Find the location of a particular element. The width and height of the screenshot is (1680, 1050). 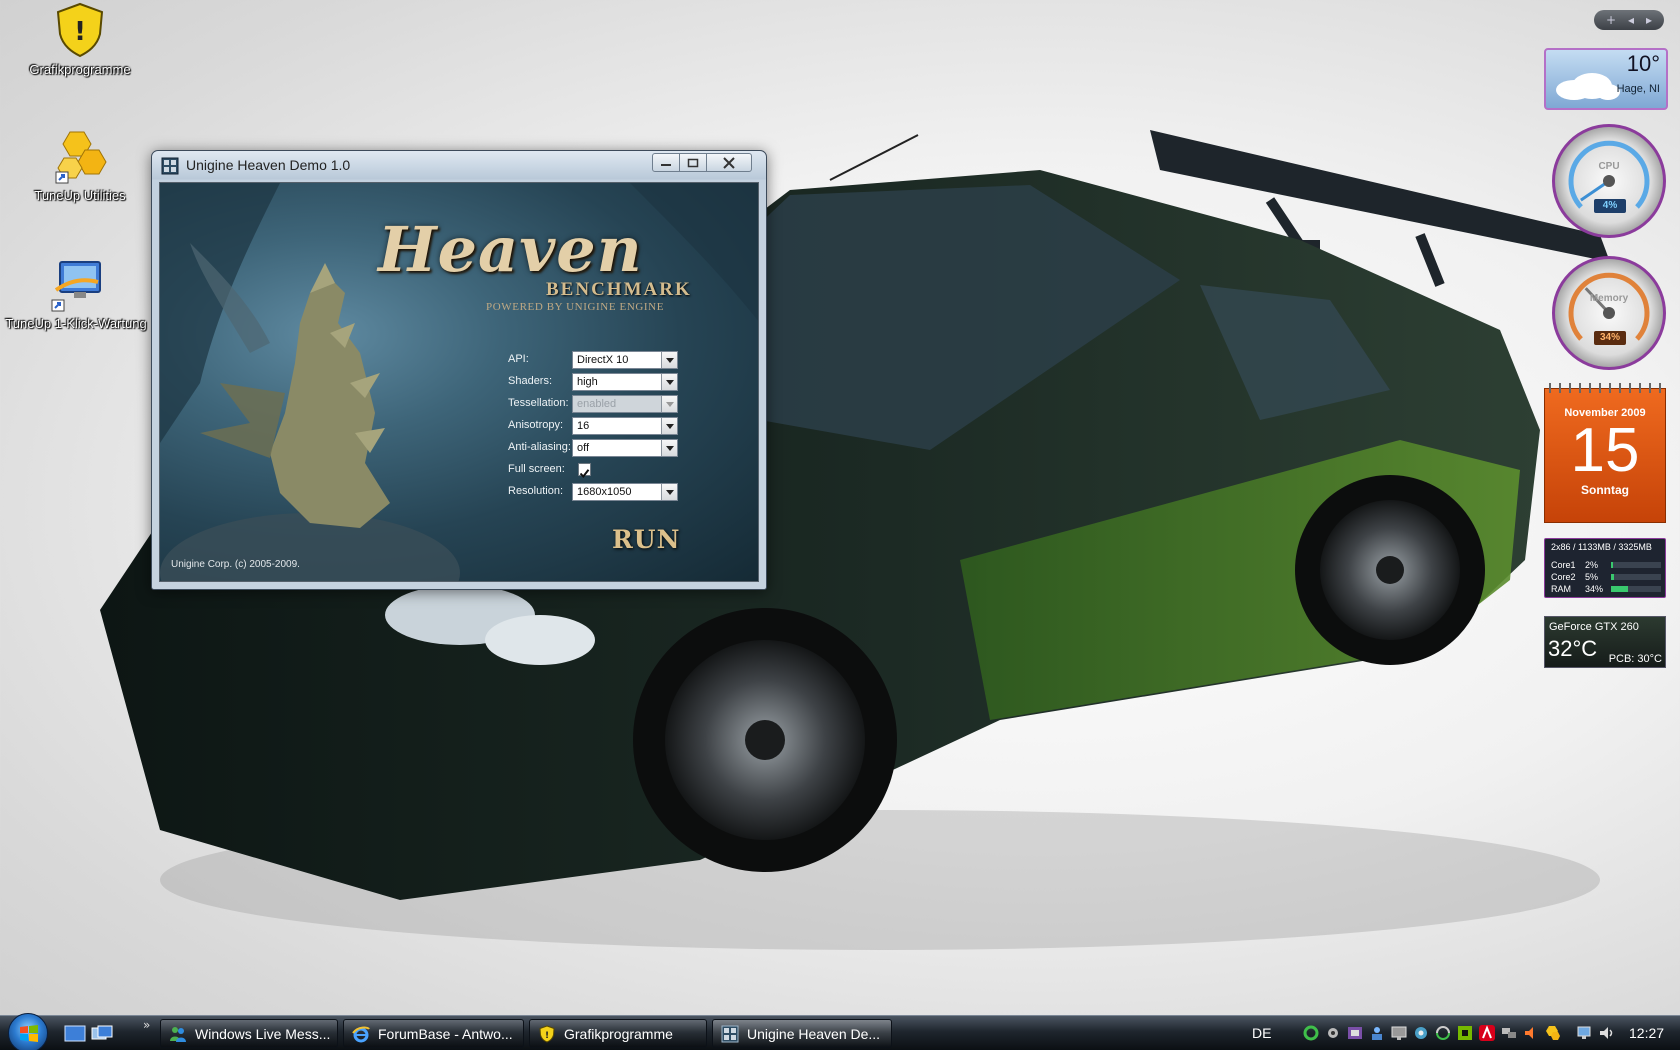

maximize-button is located at coordinates (693, 162).